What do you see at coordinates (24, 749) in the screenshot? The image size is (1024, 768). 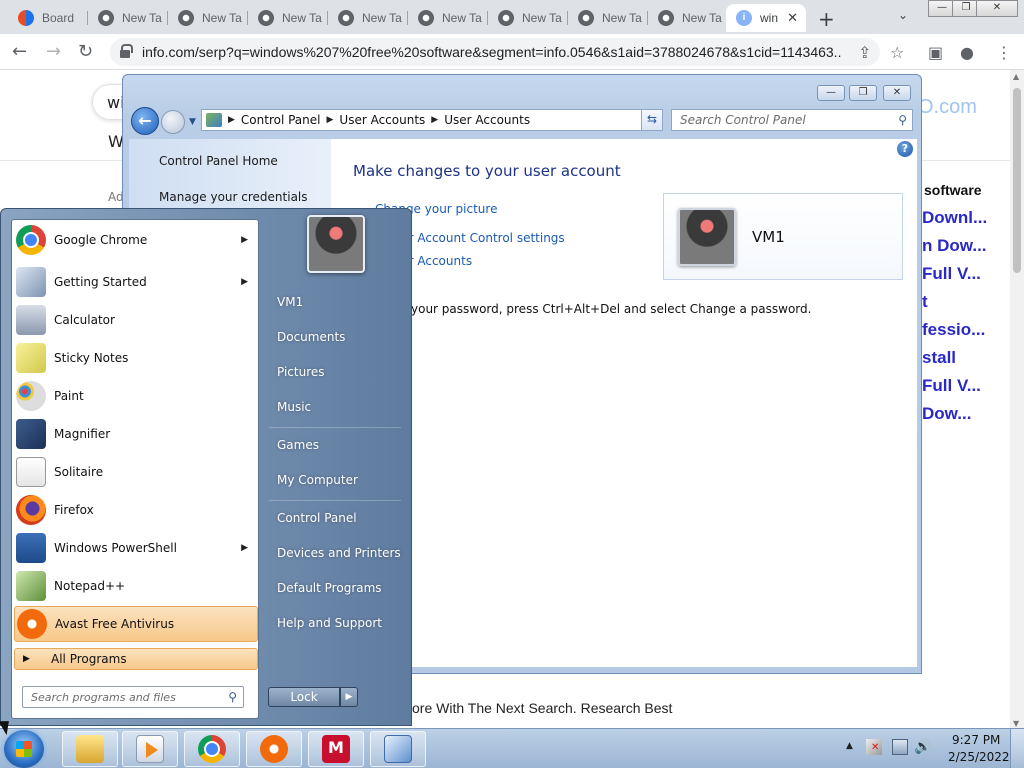 I see `start-button-icon` at bounding box center [24, 749].